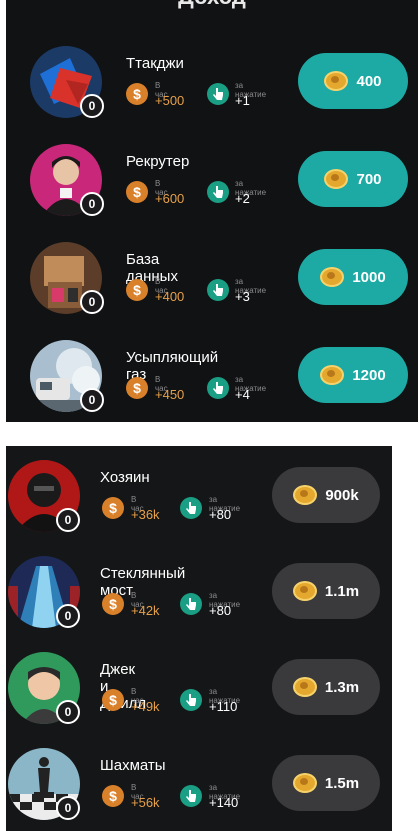 This screenshot has height=831, width=419. I want to click on per-hour-value: +56k, so click(145, 802).